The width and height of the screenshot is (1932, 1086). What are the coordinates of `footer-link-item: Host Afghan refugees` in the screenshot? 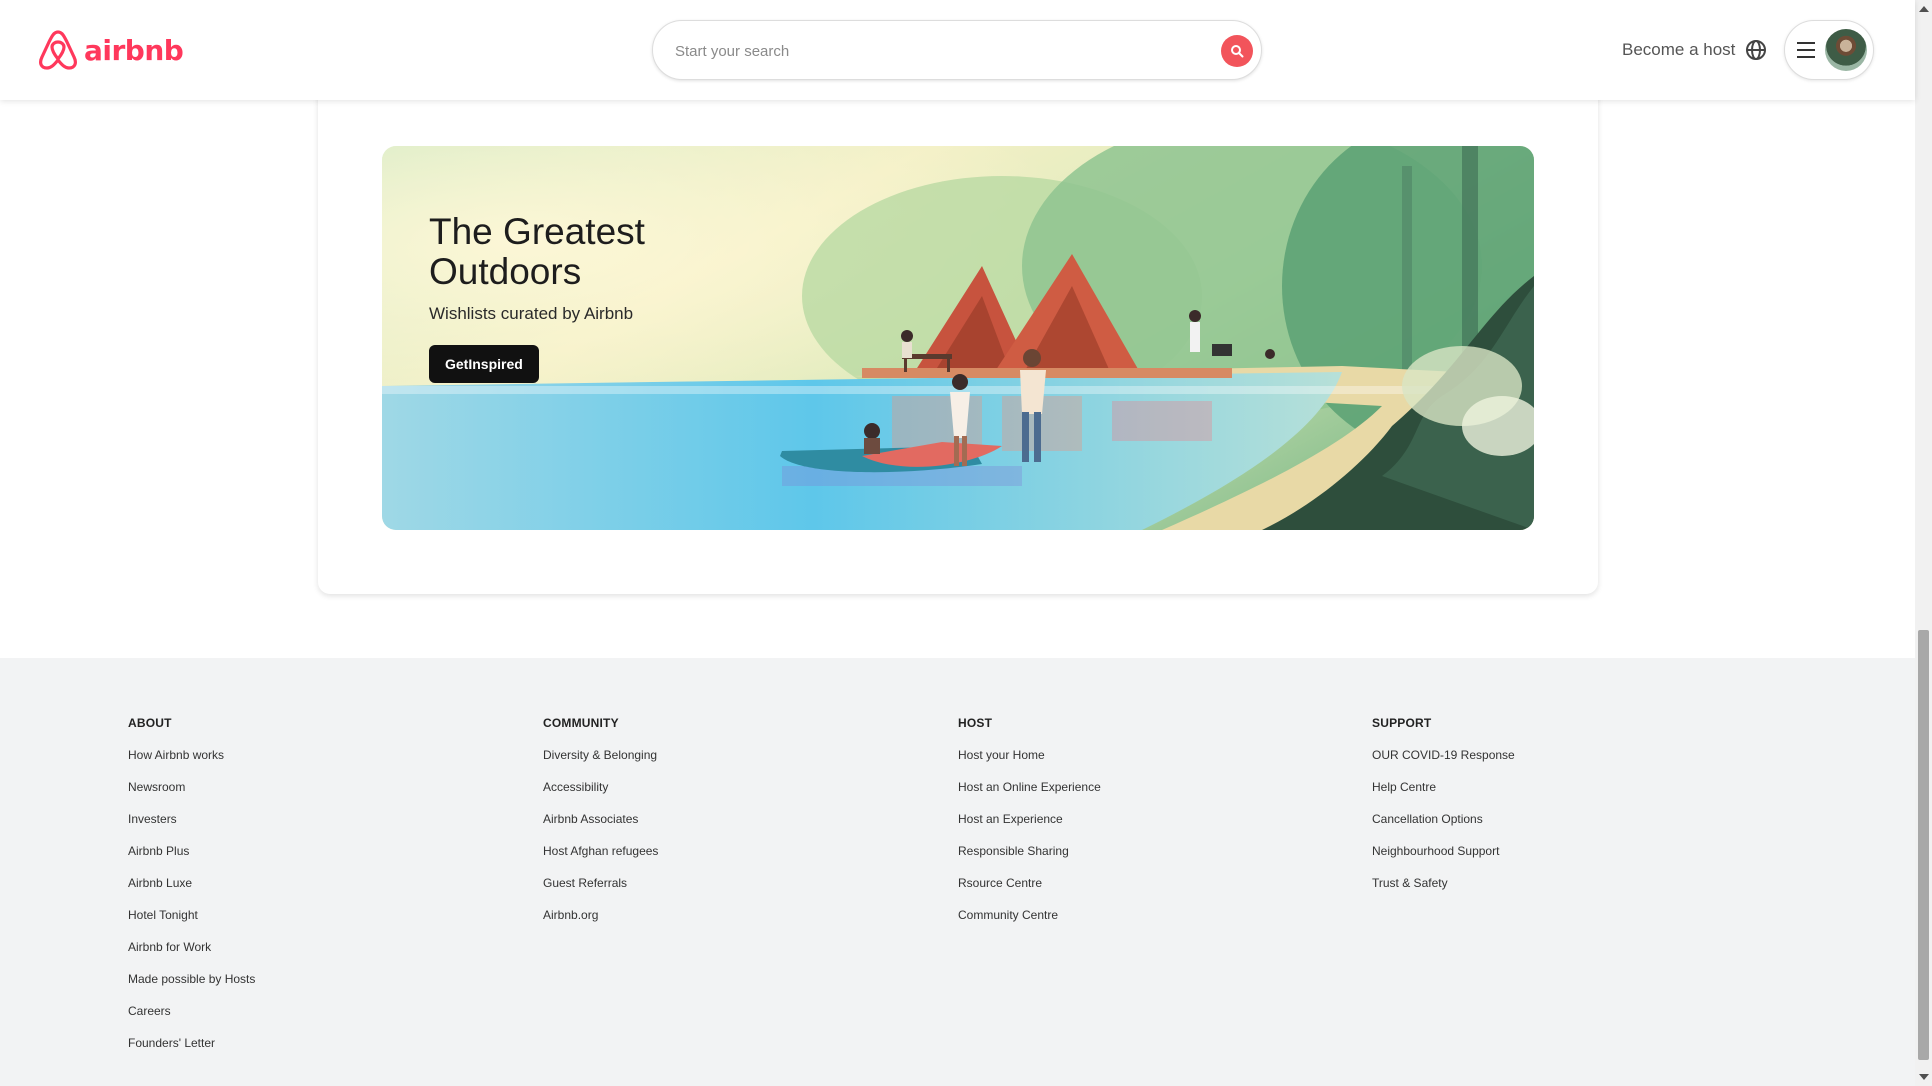 It's located at (600, 858).